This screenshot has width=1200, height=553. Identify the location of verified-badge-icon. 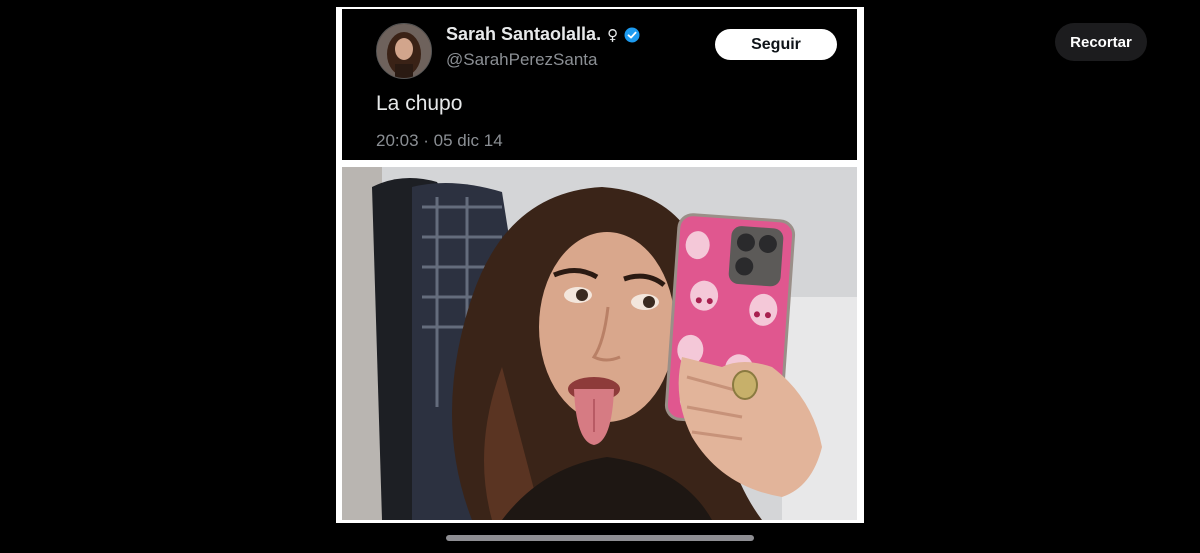
(632, 34).